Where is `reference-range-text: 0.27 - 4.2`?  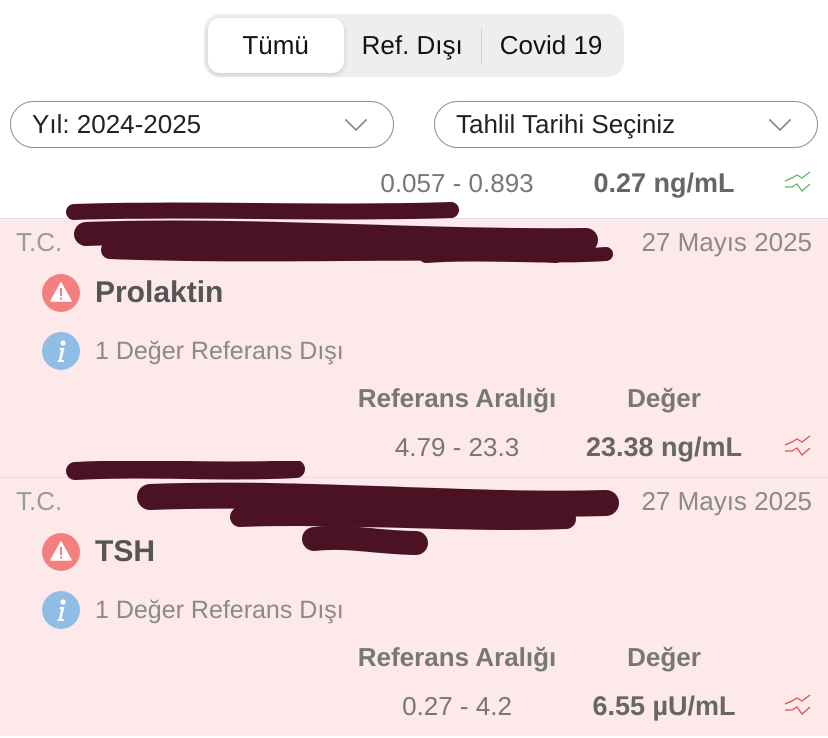
reference-range-text: 0.27 - 4.2 is located at coordinates (457, 706).